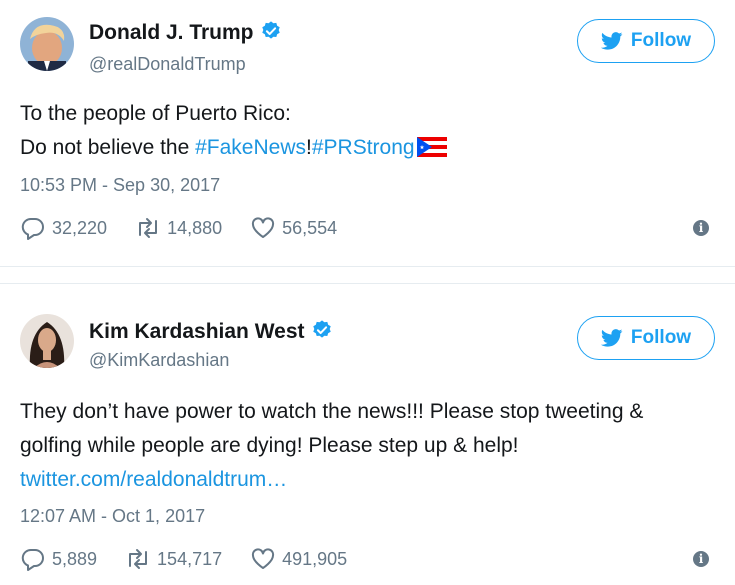  Describe the element at coordinates (80, 227) in the screenshot. I see `reply-count: 32,220` at that location.